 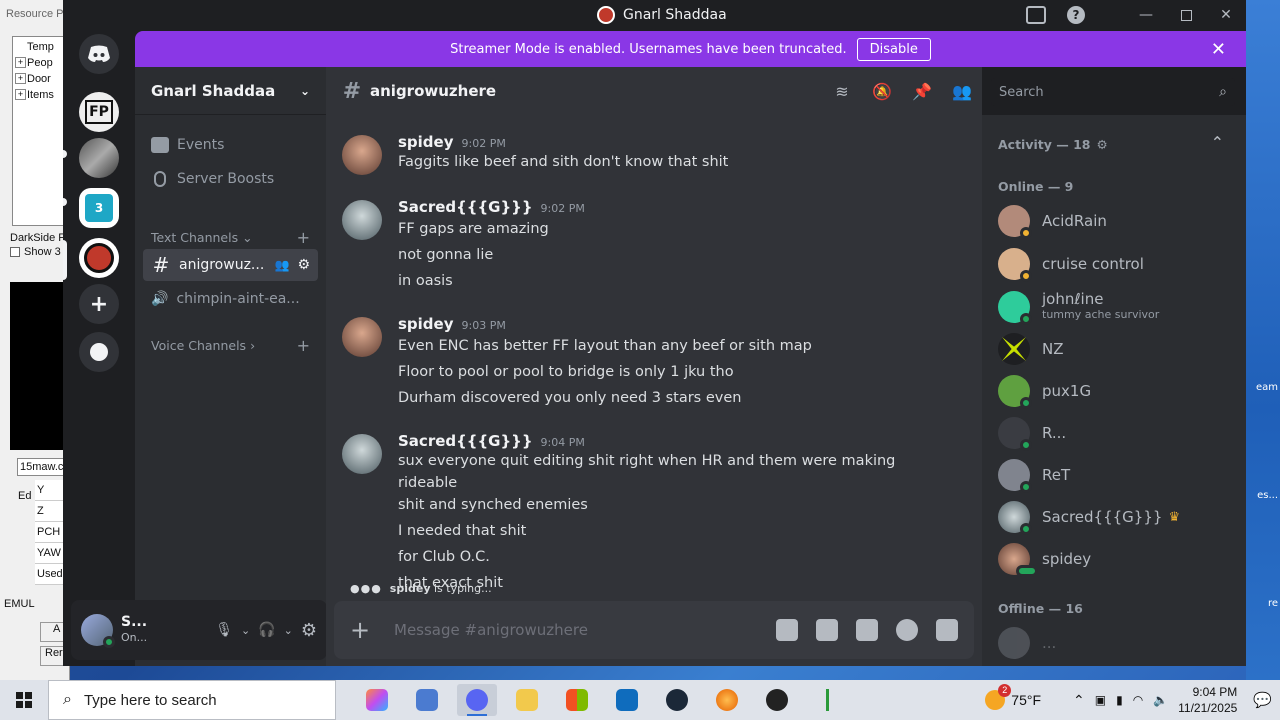 What do you see at coordinates (893, 49) in the screenshot?
I see `disable-streamer-button: Disable` at bounding box center [893, 49].